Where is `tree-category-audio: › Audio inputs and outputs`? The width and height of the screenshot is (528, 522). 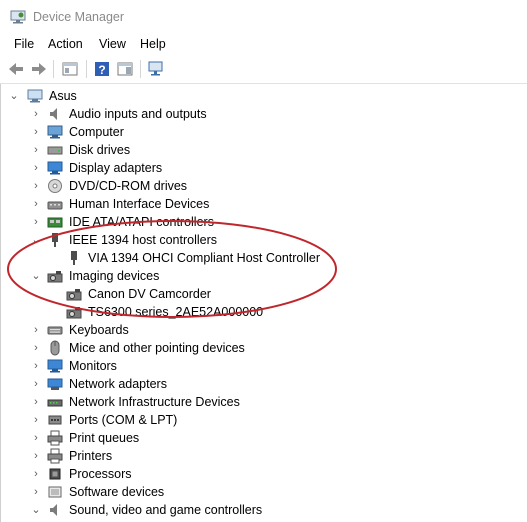 tree-category-audio: › Audio inputs and outputs is located at coordinates (261, 114).